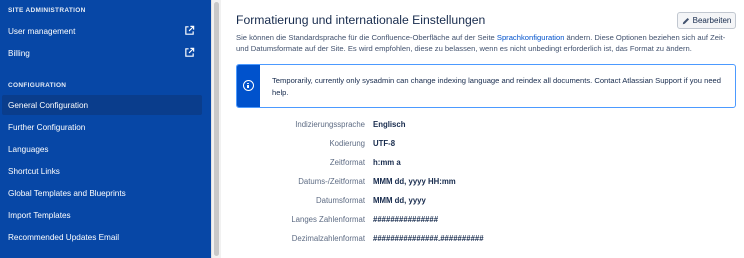  I want to click on edit-button-label: Bearbeiten, so click(712, 20).